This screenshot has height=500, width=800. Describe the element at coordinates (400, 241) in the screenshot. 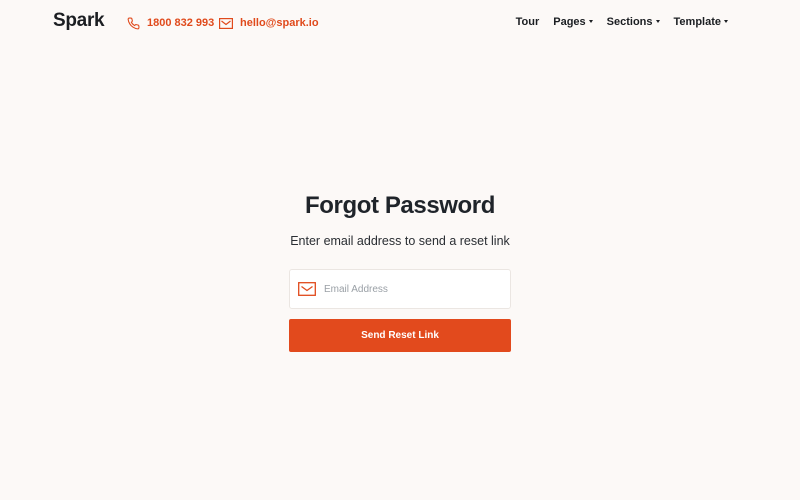

I see `page-subtitle: Enter email address to send a reset link` at that location.